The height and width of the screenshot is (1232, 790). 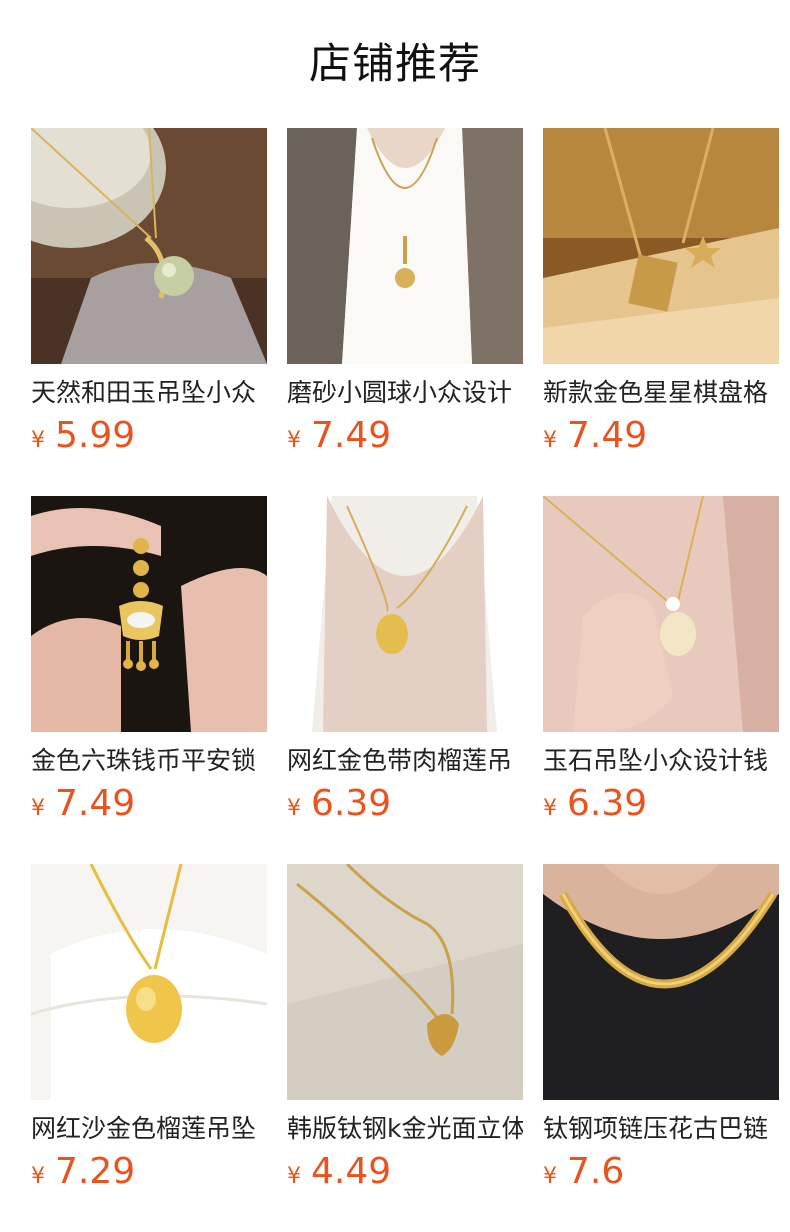 What do you see at coordinates (661, 761) in the screenshot?
I see `product-name: 玉石吊坠小众设计钱` at bounding box center [661, 761].